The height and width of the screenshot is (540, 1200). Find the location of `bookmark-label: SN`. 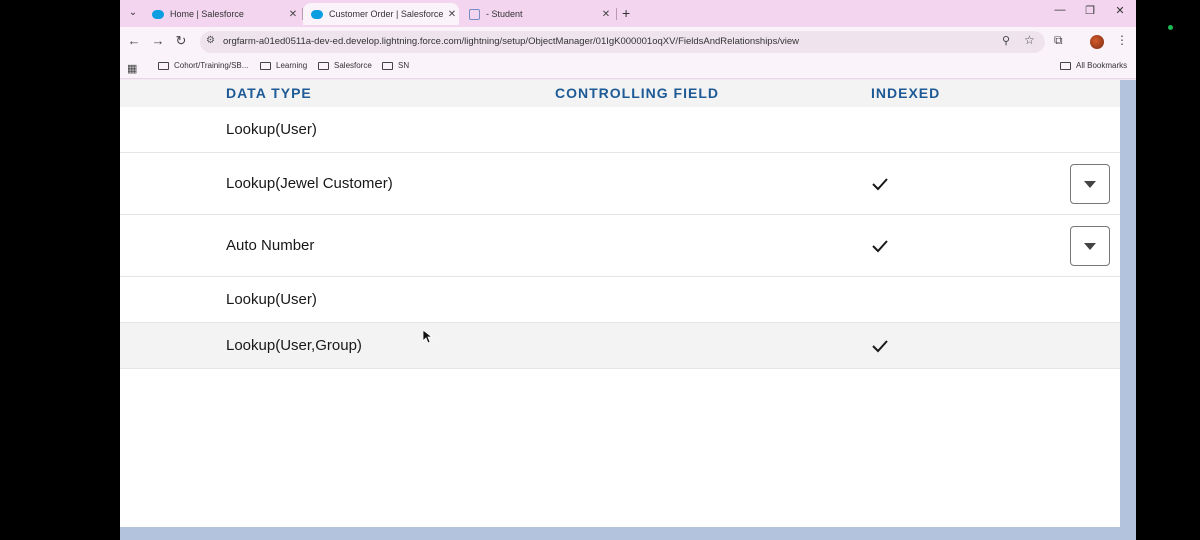

bookmark-label: SN is located at coordinates (404, 65).